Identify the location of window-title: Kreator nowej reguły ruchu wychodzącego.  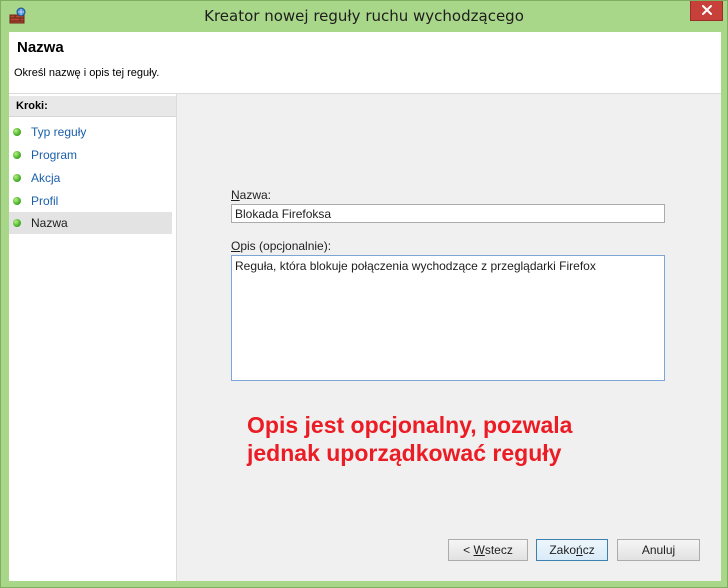
(364, 16).